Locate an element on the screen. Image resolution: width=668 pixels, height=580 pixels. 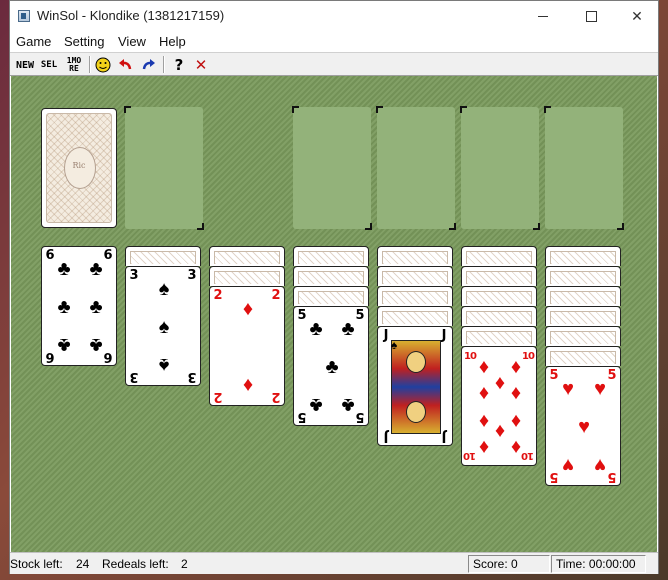
maximize-button is located at coordinates (591, 16).